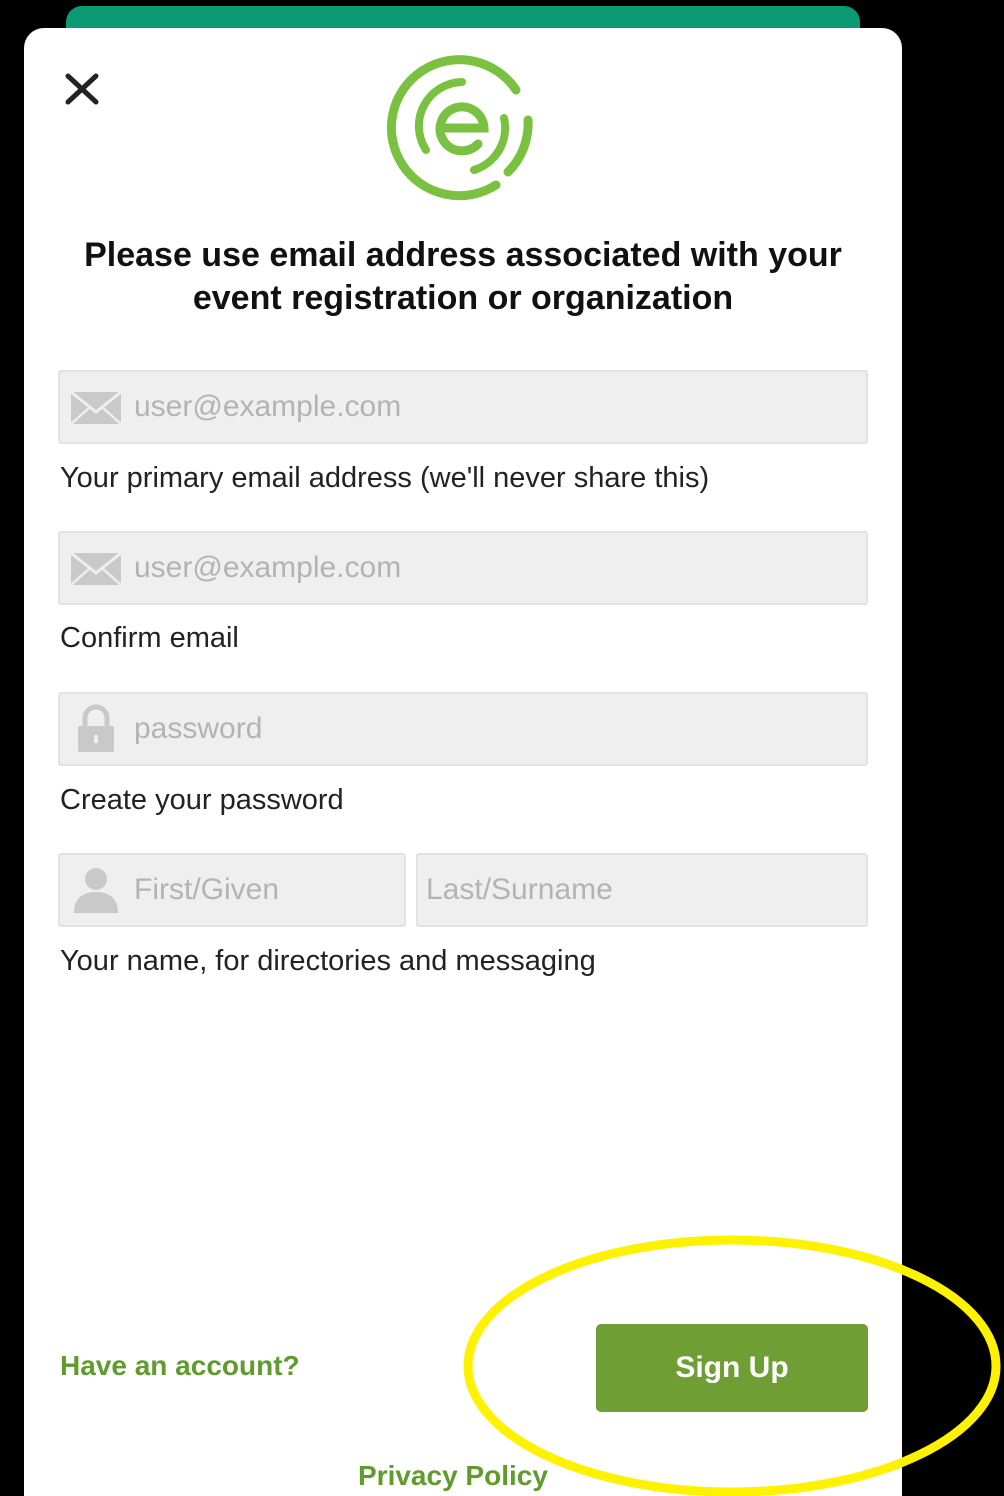  What do you see at coordinates (495, 568) in the screenshot?
I see `confirm-email-input` at bounding box center [495, 568].